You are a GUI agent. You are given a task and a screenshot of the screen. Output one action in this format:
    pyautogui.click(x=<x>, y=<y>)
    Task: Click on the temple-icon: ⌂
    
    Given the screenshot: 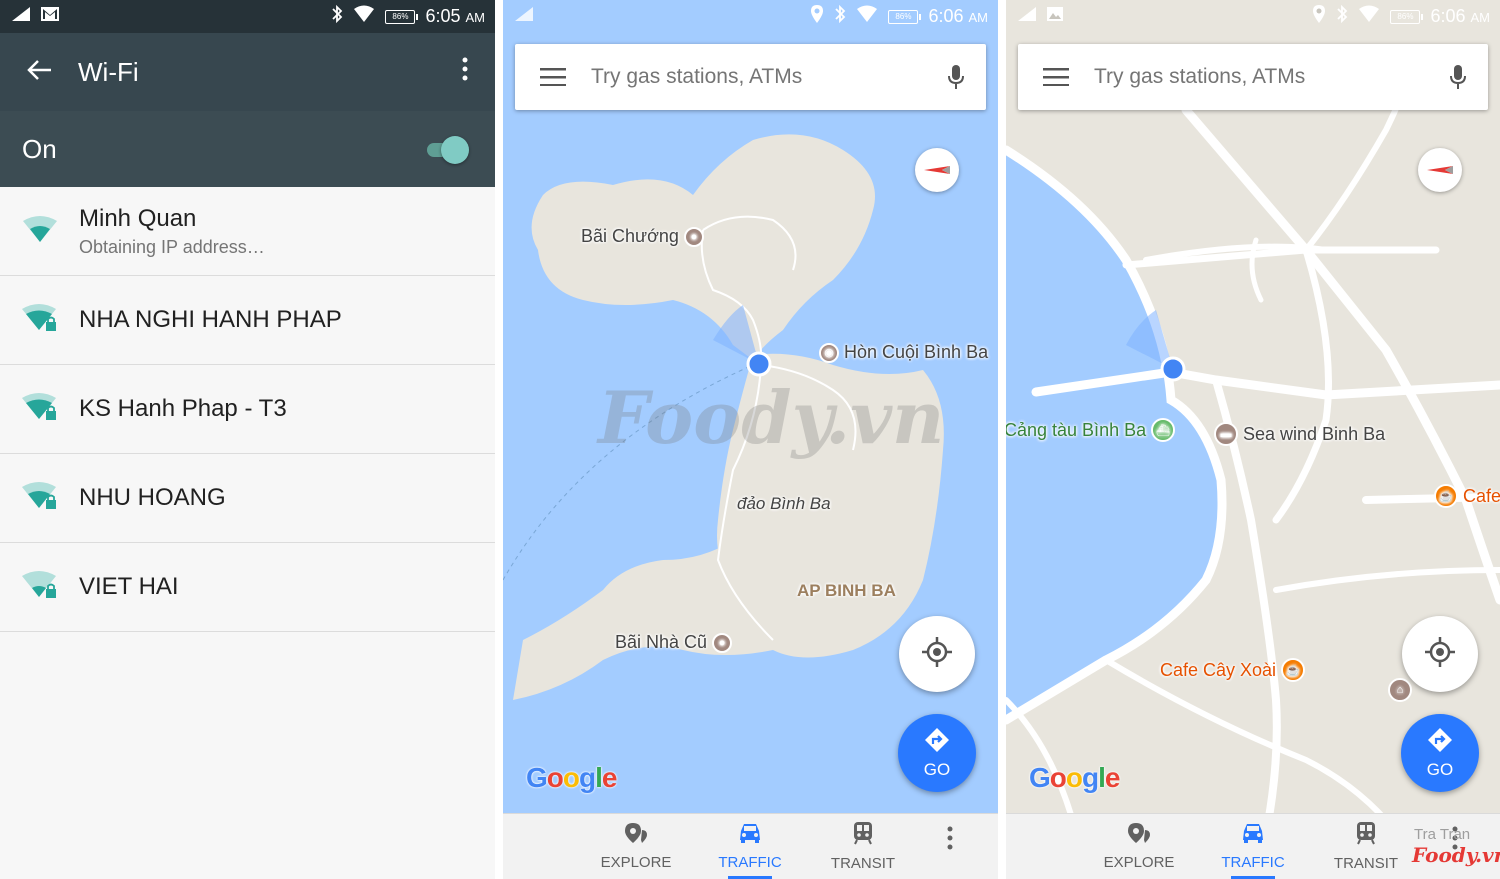 What is the action you would take?
    pyautogui.click(x=1400, y=690)
    